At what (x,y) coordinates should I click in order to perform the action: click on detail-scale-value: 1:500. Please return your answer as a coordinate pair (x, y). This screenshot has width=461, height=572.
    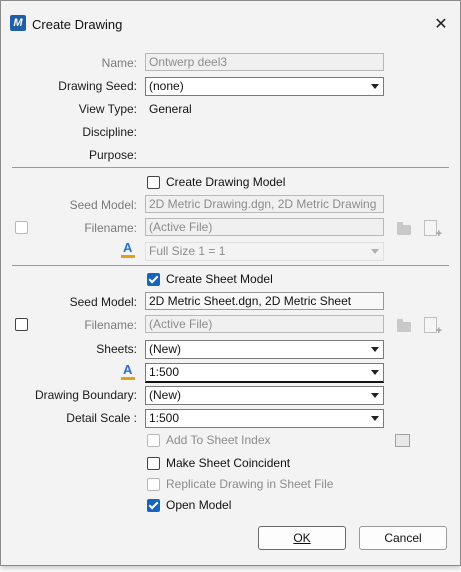
    Looking at the image, I should click on (164, 418).